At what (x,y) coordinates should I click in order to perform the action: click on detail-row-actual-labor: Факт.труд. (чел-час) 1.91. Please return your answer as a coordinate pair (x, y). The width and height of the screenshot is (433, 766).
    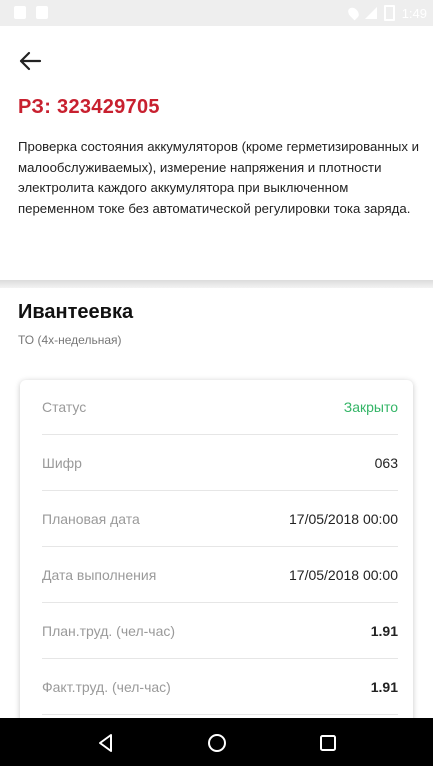
    Looking at the image, I should click on (220, 687).